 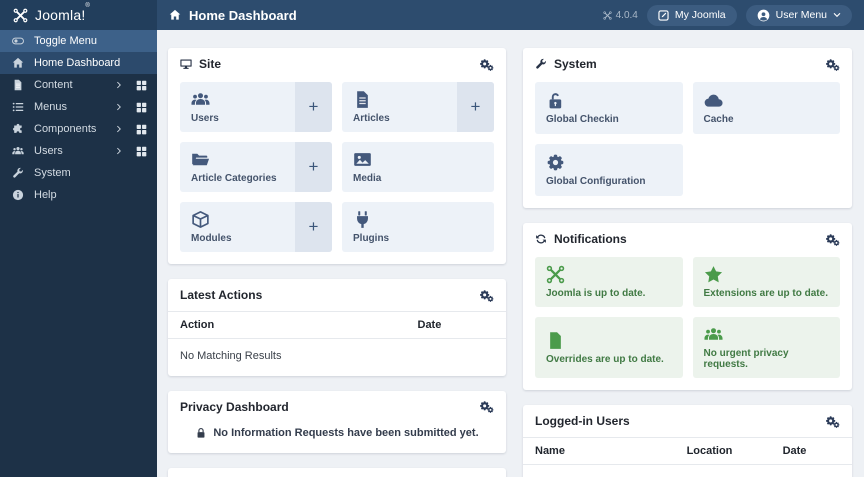 I want to click on site-card-users: Users +, so click(x=256, y=107).